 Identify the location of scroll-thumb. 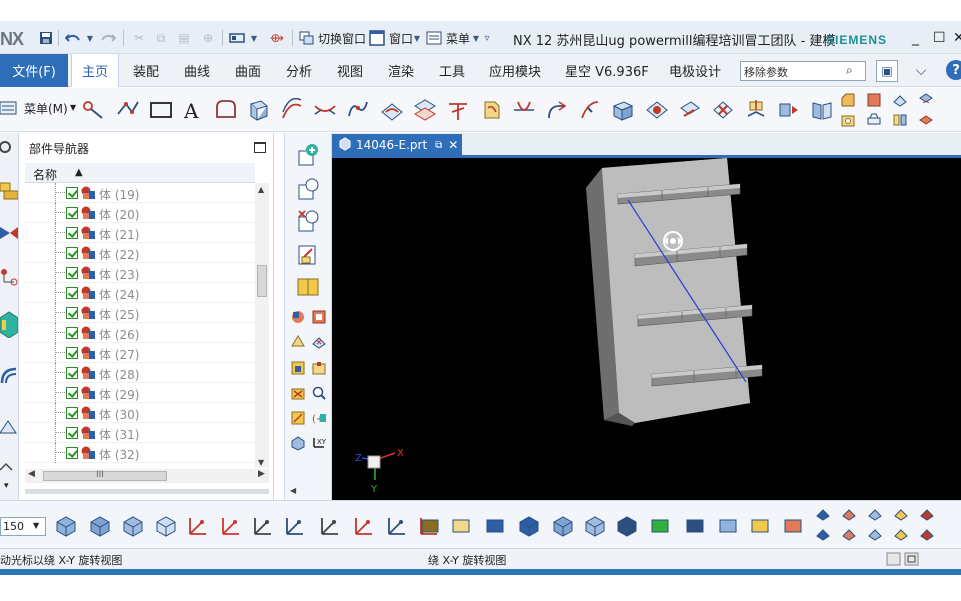
(262, 281).